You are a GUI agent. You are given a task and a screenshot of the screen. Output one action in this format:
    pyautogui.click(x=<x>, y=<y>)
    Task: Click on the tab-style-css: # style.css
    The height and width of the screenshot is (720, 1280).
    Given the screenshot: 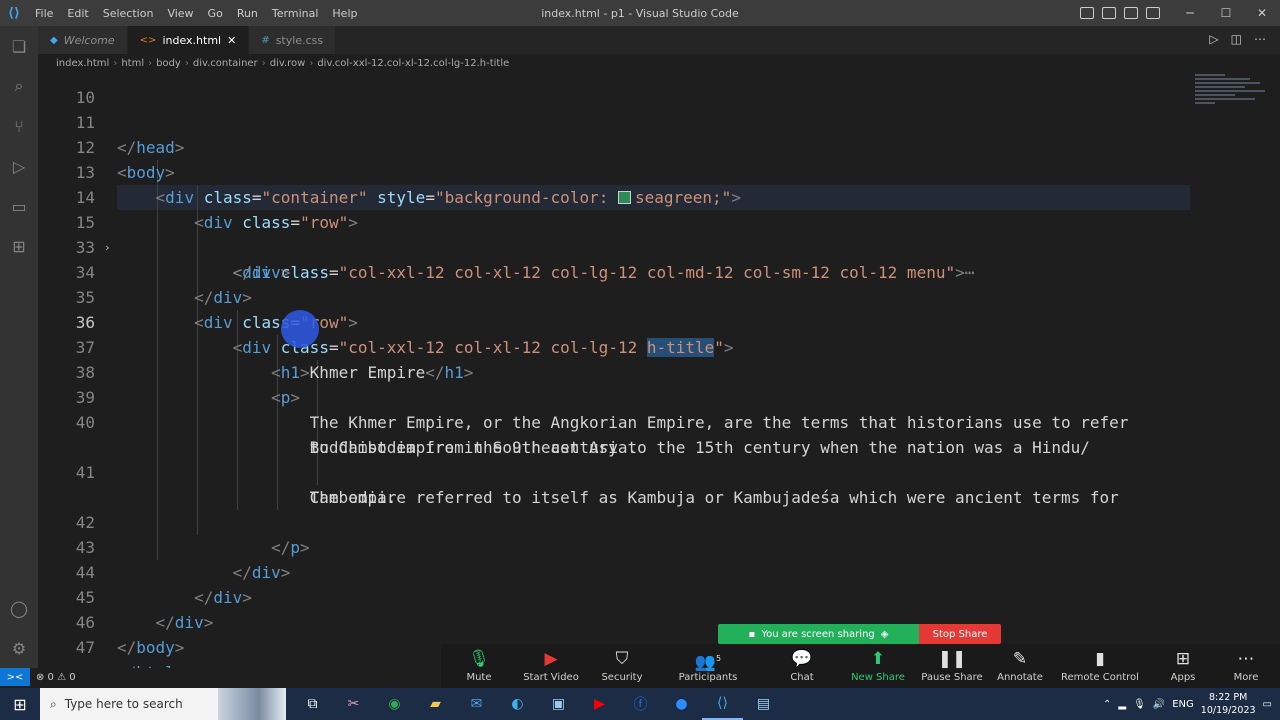 What is the action you would take?
    pyautogui.click(x=293, y=40)
    